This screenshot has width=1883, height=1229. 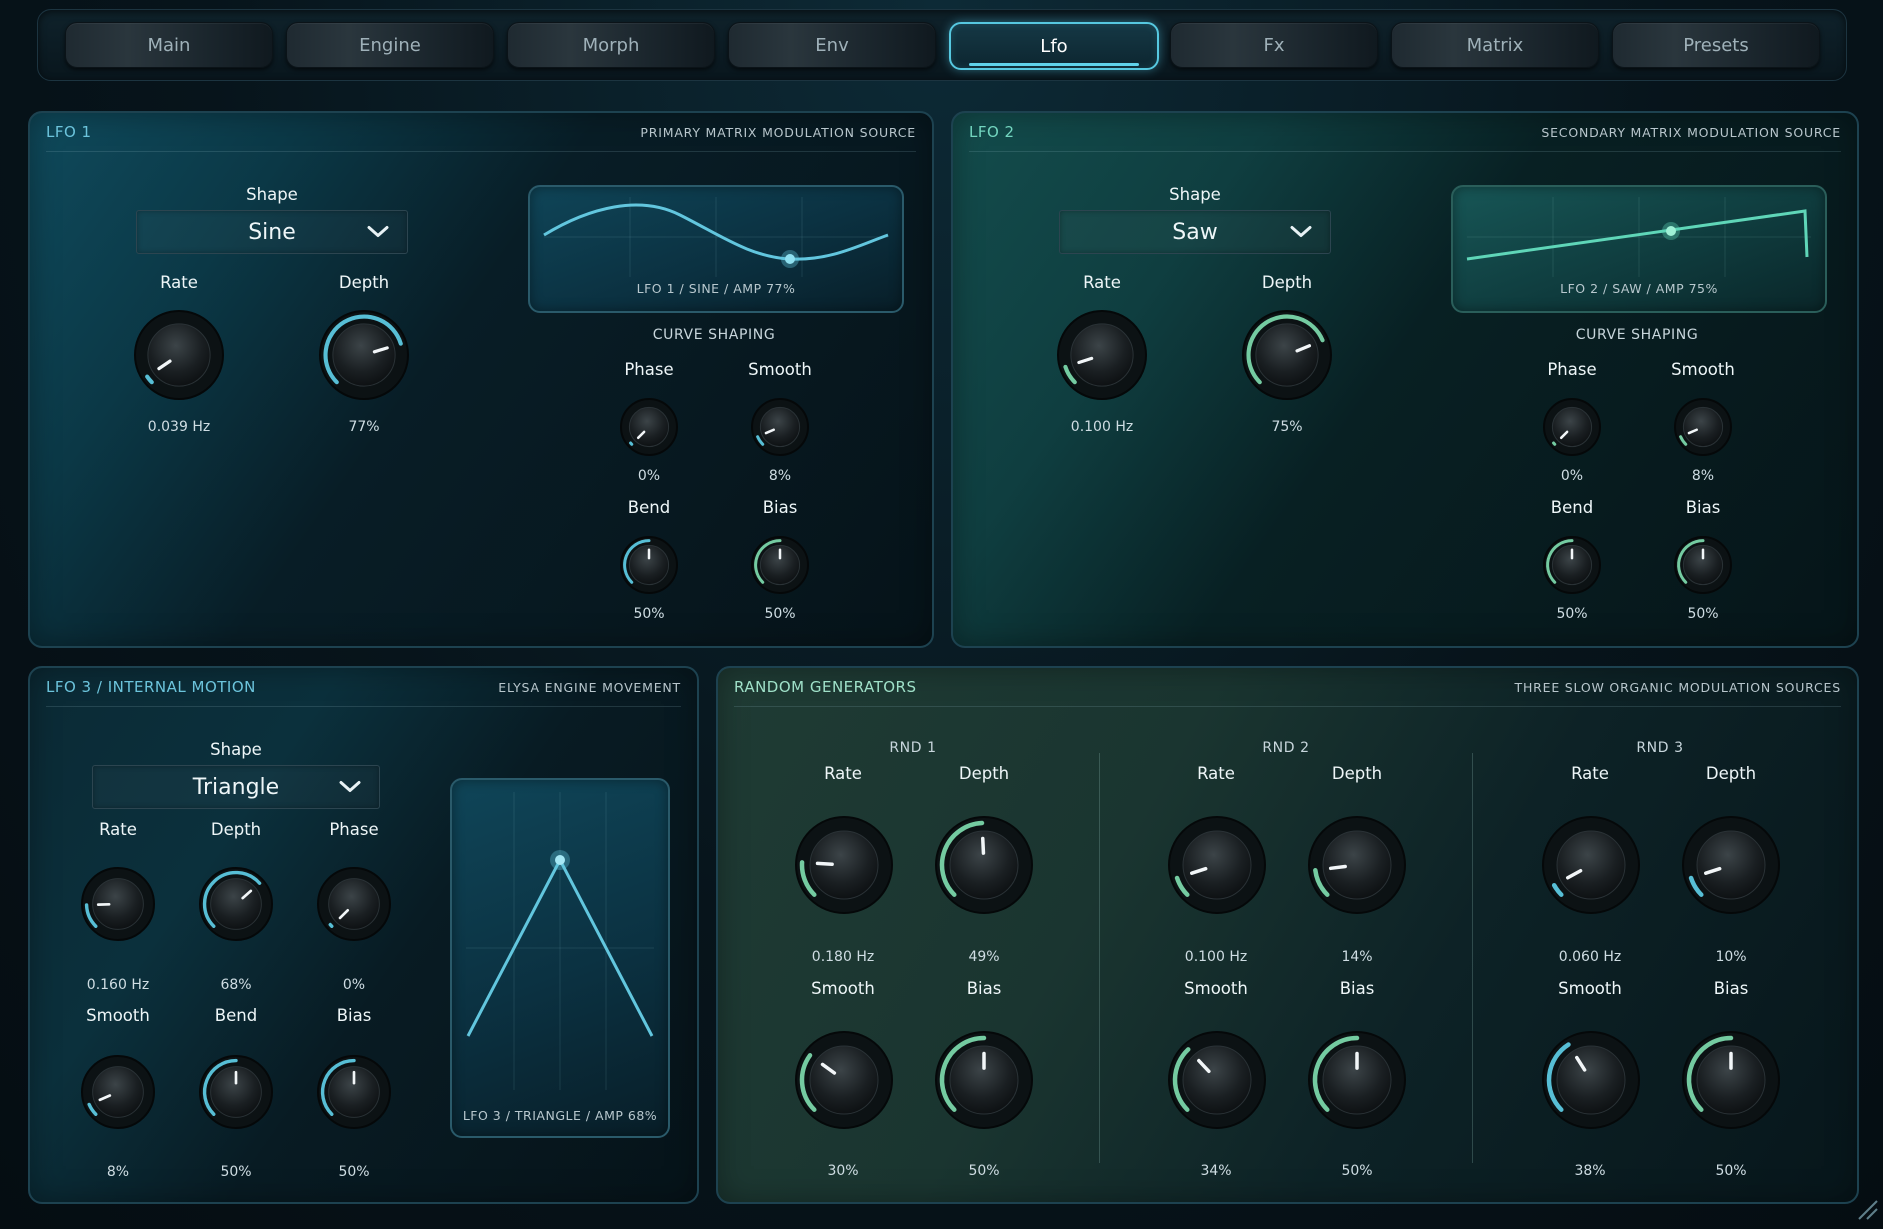 What do you see at coordinates (589, 687) in the screenshot?
I see `lfo3-subtitle: ELYSA ENGINE MOVEMENT` at bounding box center [589, 687].